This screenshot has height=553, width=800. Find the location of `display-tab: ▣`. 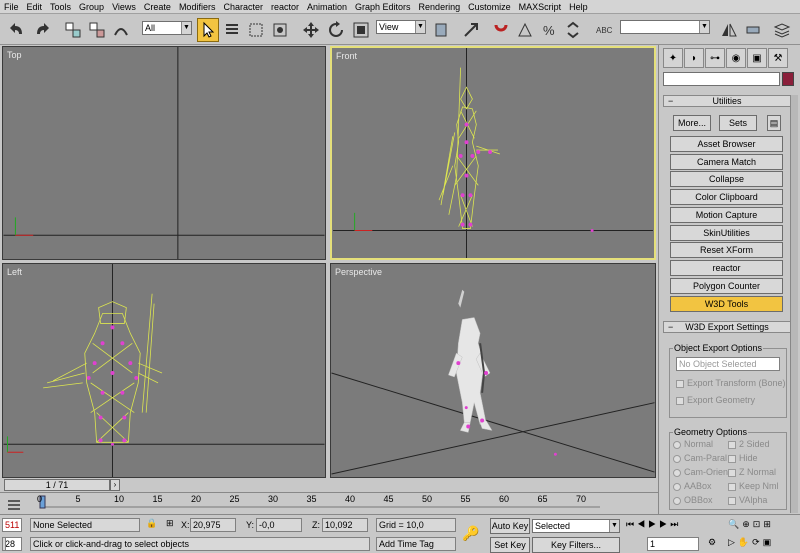

display-tab: ▣ is located at coordinates (757, 58).